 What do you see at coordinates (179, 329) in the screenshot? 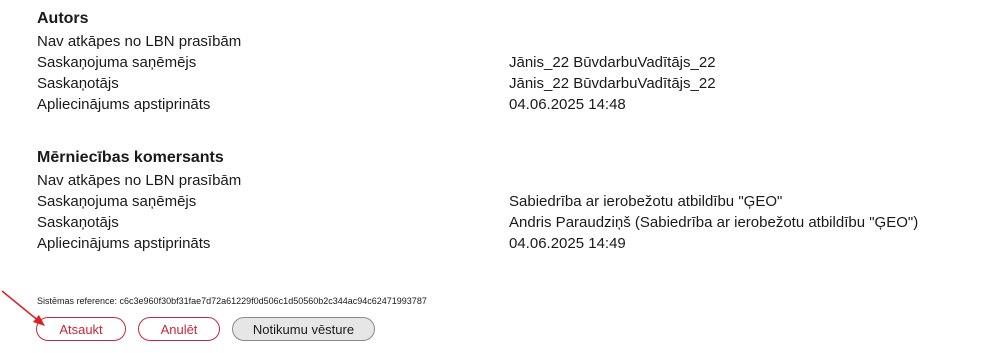
I see `cancel-button: Anulēt` at bounding box center [179, 329].